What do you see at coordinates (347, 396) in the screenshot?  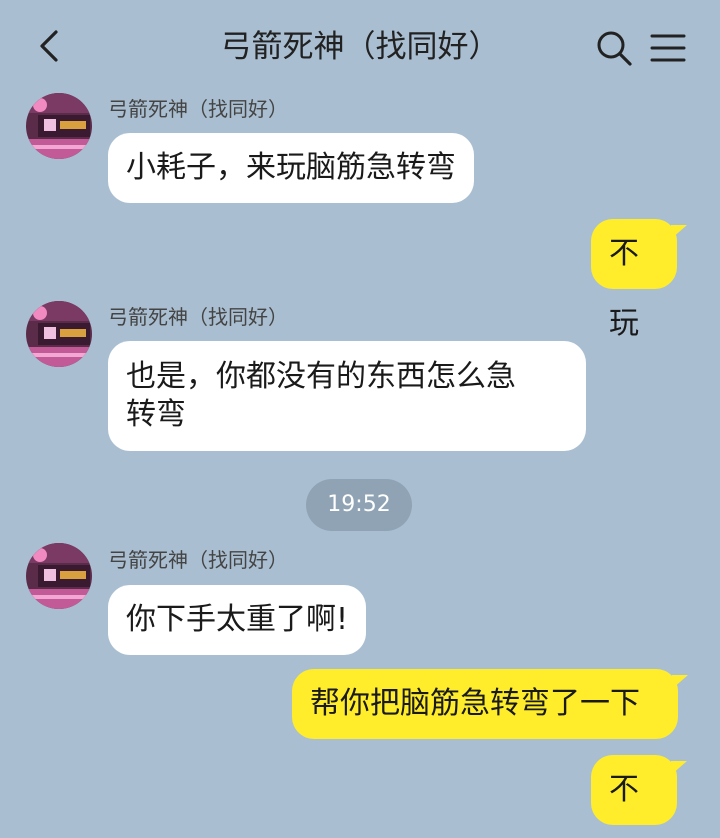 I see `message-bubble: 也是，你都没有的东西怎么急 转弯` at bounding box center [347, 396].